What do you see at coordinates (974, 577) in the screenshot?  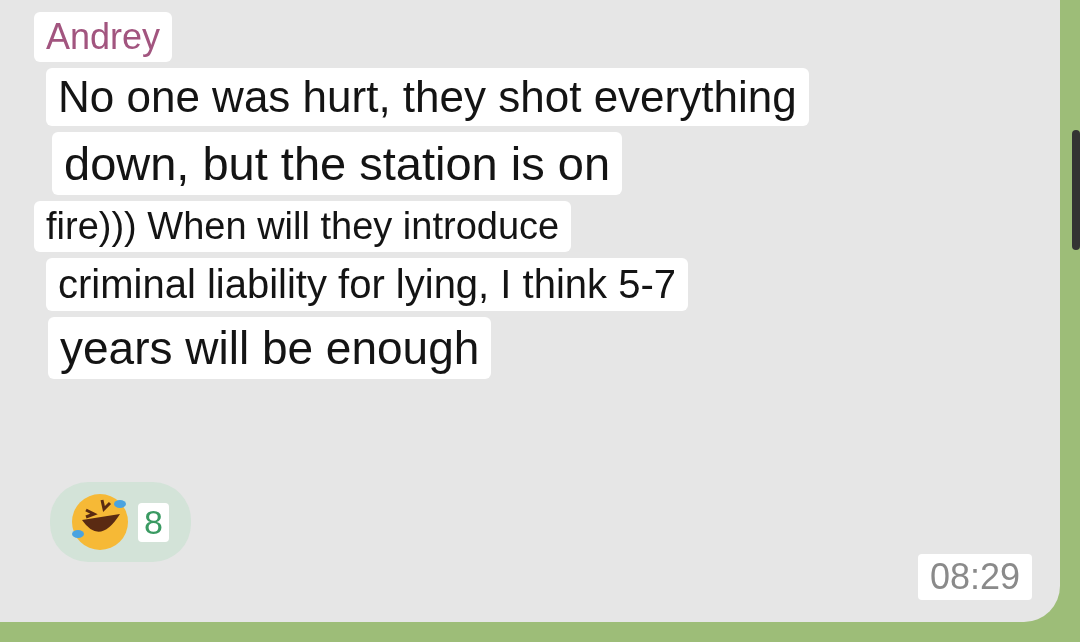 I see `message-time: 08:29` at bounding box center [974, 577].